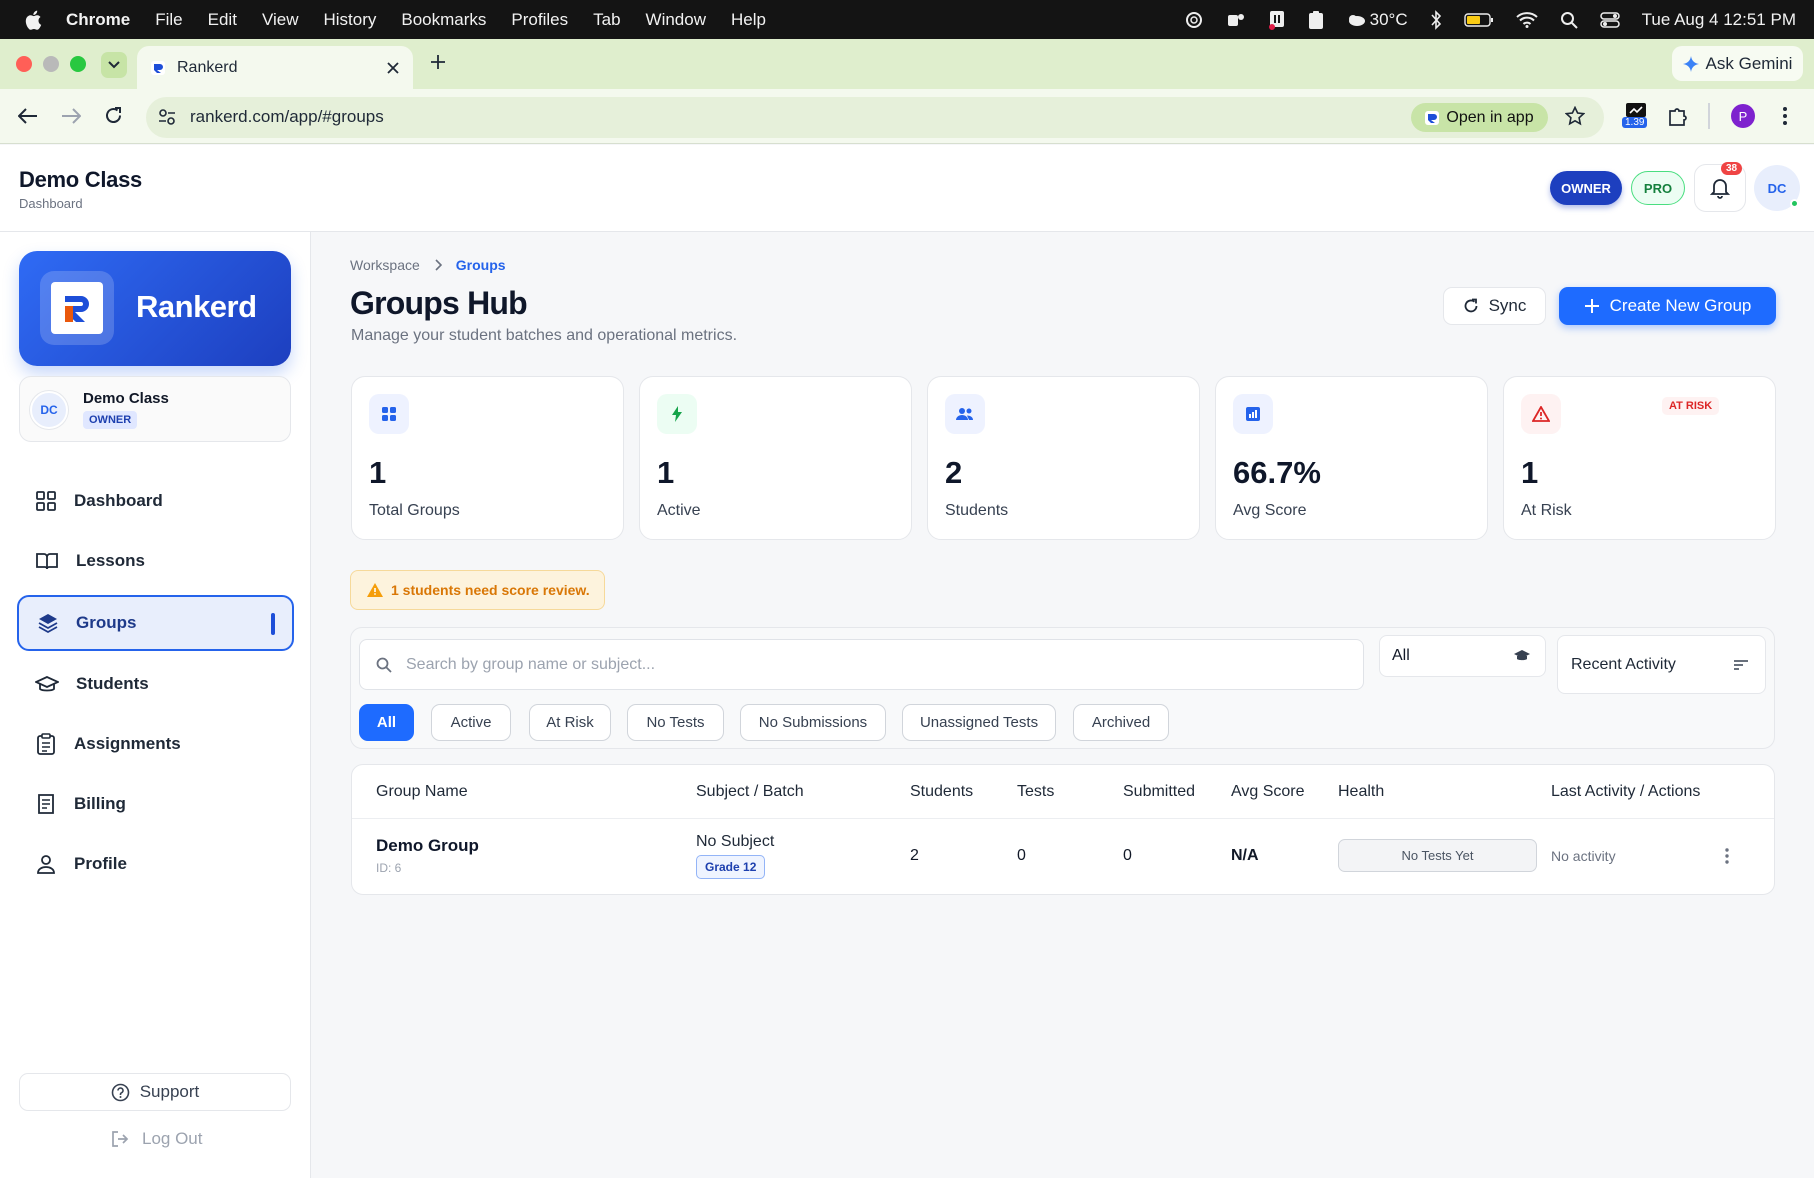 The width and height of the screenshot is (1814, 1178). What do you see at coordinates (1719, 20) in the screenshot?
I see `menubar-datetime: Tue Aug 4 12:51 PM` at bounding box center [1719, 20].